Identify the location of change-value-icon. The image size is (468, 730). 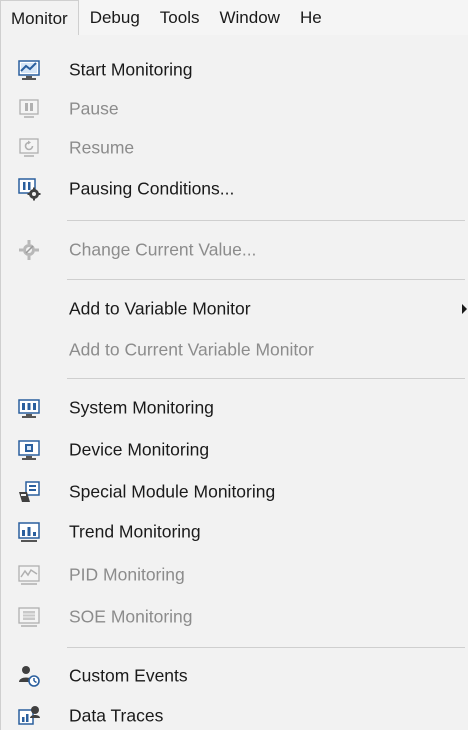
(29, 250).